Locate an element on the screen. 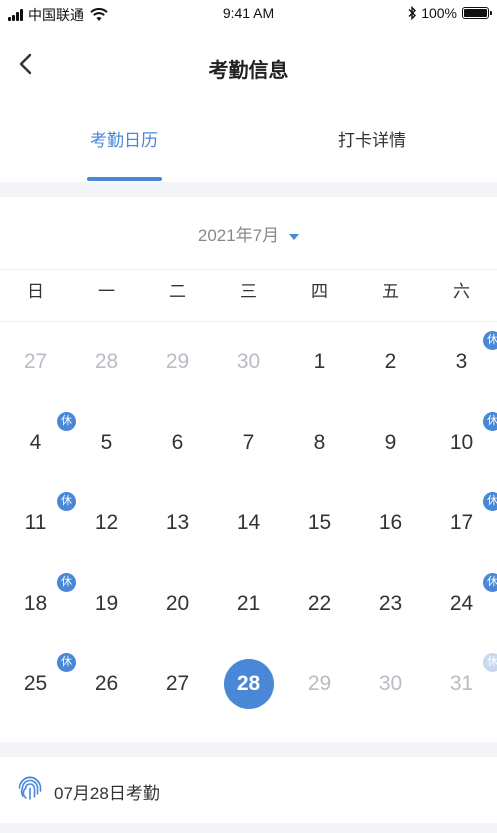 This screenshot has height=833, width=497. day-number: 10 is located at coordinates (461, 442).